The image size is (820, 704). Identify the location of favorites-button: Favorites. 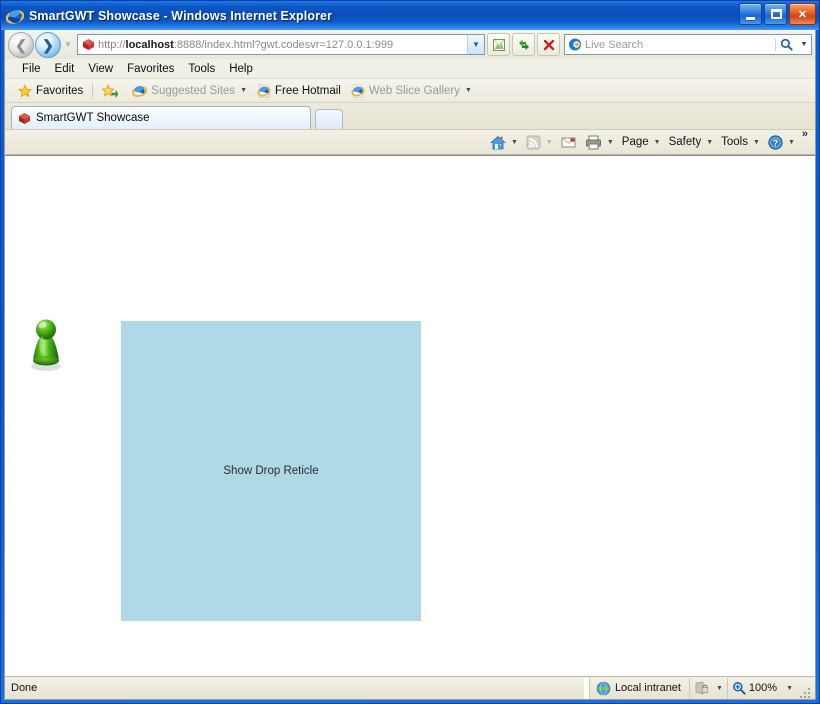
(50, 91).